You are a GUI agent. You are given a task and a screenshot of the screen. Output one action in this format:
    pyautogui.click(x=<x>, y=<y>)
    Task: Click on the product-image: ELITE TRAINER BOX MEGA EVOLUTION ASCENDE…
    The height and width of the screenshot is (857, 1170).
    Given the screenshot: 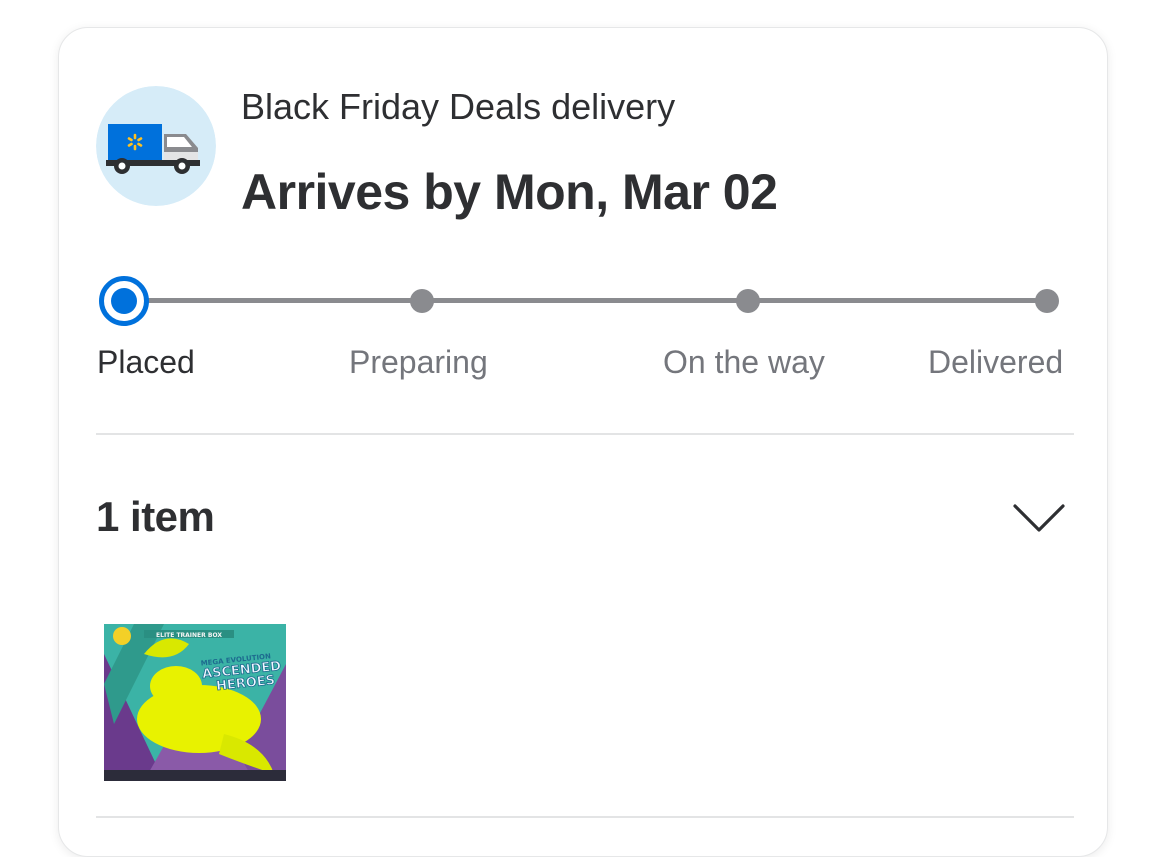 What is the action you would take?
    pyautogui.click(x=195, y=702)
    